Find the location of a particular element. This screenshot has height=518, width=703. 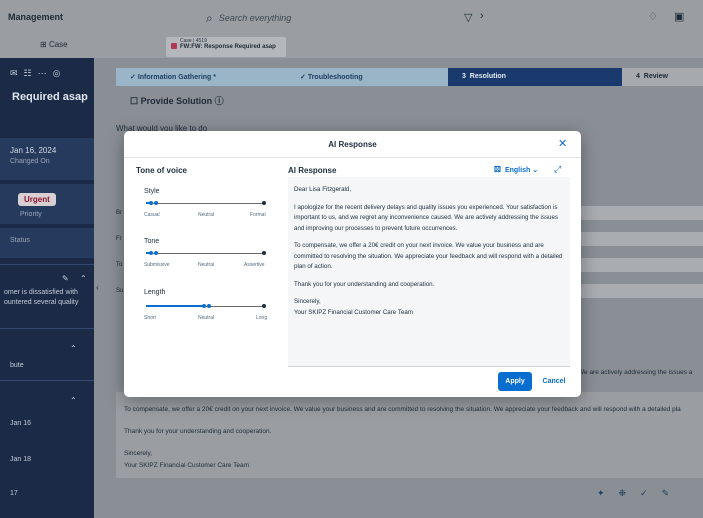

language-value: English is located at coordinates (517, 170).